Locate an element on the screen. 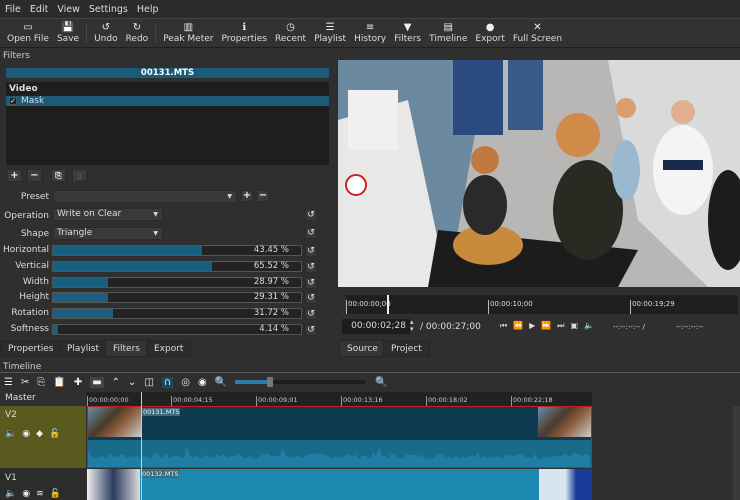 This screenshot has height=500, width=740. toolbar-button-properties: ℹ Properties is located at coordinates (244, 33).